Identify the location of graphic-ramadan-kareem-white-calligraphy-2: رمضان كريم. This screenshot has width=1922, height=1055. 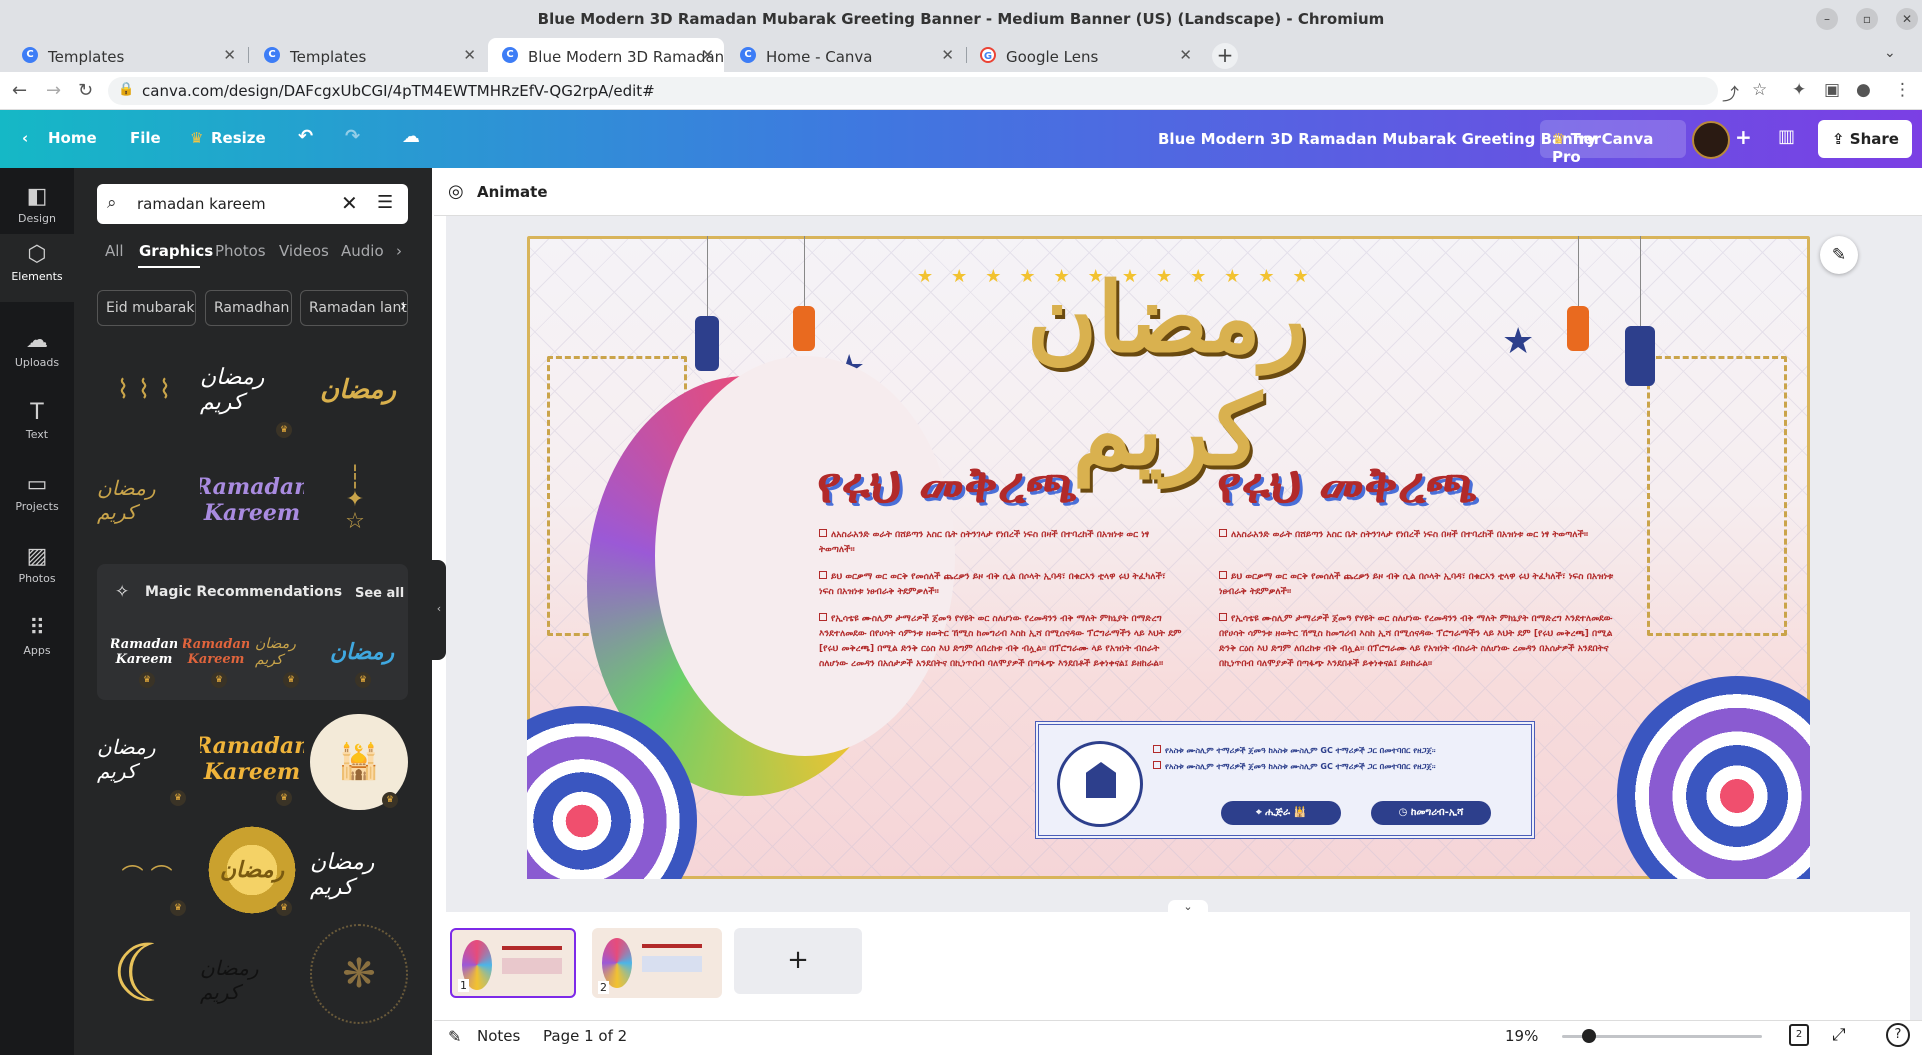
(359, 875).